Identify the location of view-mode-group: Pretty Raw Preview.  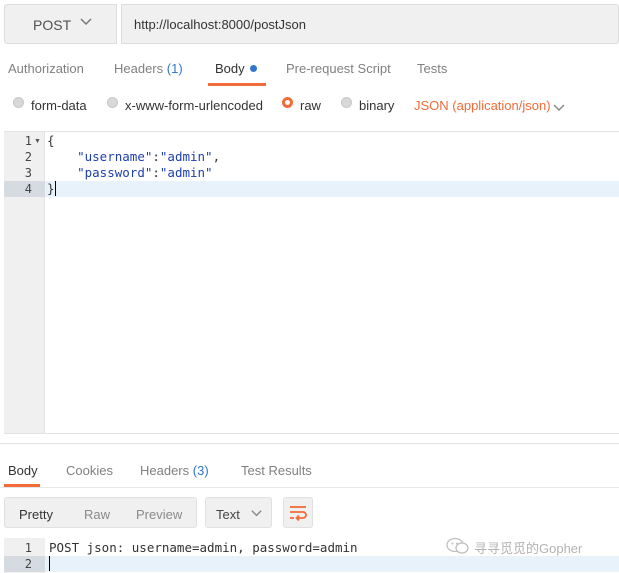
(100, 512).